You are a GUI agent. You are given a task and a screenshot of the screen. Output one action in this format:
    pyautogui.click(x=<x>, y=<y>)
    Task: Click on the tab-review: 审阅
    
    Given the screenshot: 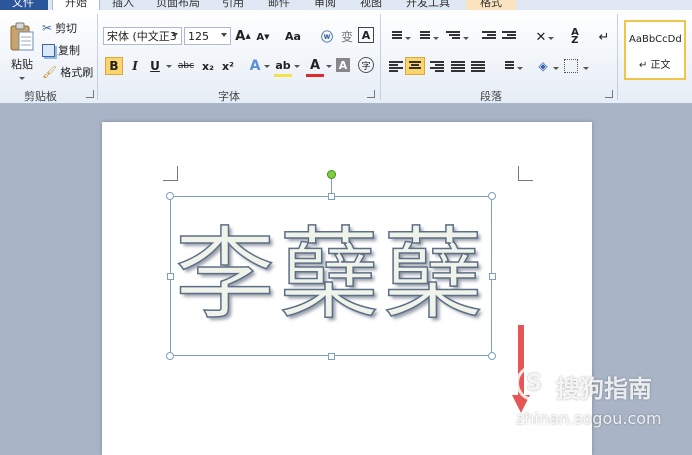 What is the action you would take?
    pyautogui.click(x=325, y=5)
    